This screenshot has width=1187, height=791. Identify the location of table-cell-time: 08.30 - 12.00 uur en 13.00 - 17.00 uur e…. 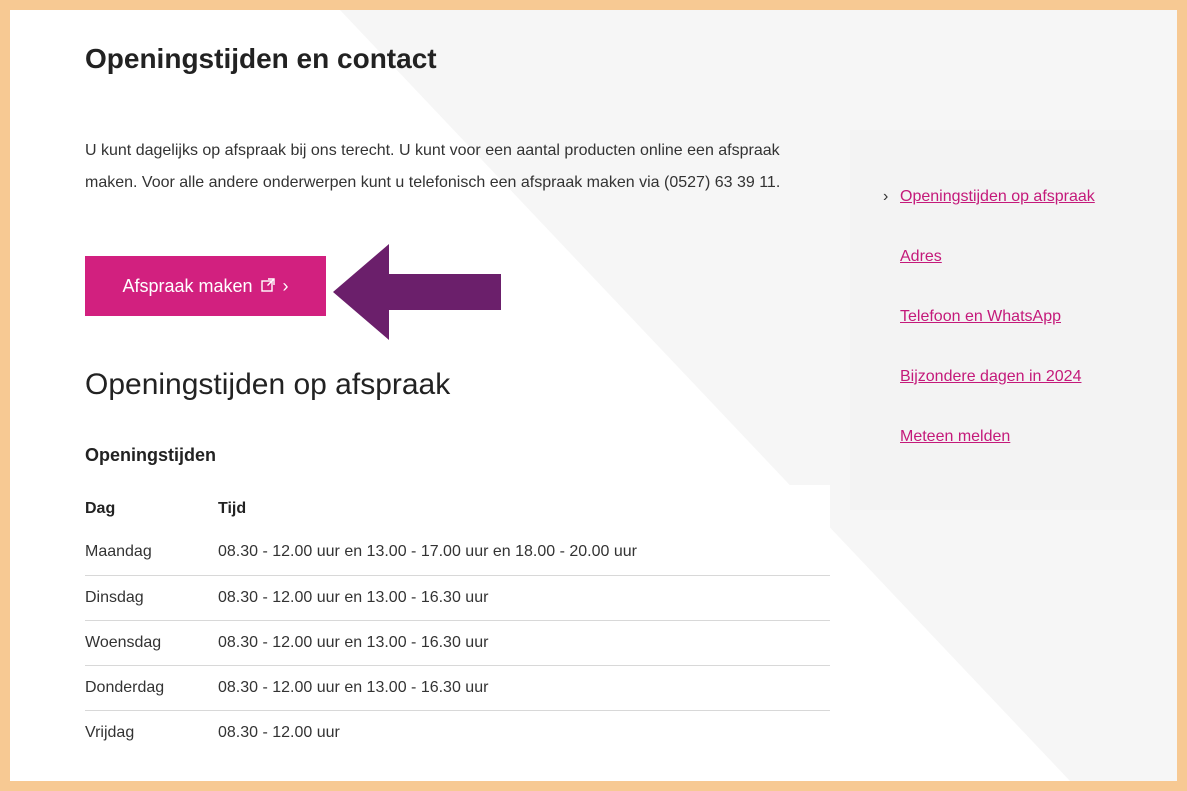
(524, 553).